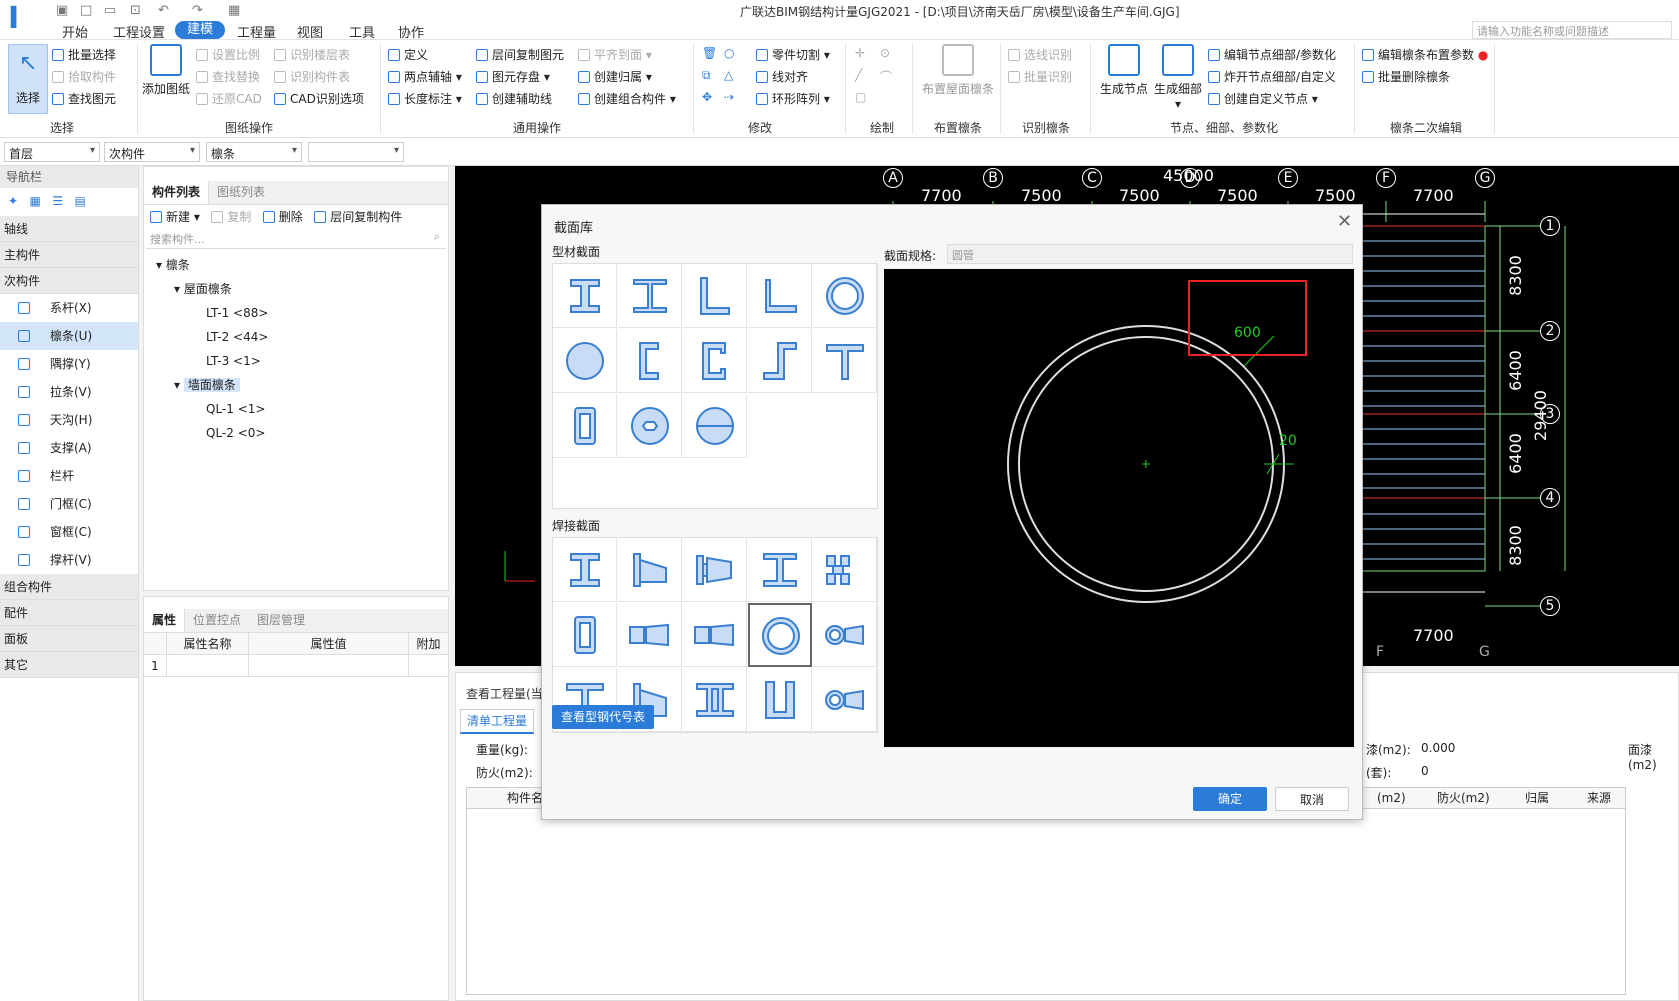 This screenshot has width=1679, height=1001. Describe the element at coordinates (603, 717) in the screenshot. I see `view-steel-codes-button: 查看型钢代号表` at that location.